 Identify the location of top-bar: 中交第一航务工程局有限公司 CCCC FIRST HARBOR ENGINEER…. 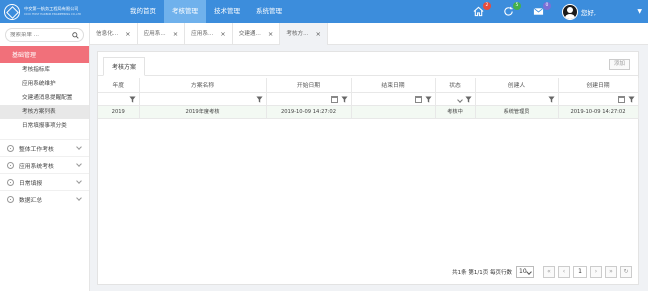
(324, 11).